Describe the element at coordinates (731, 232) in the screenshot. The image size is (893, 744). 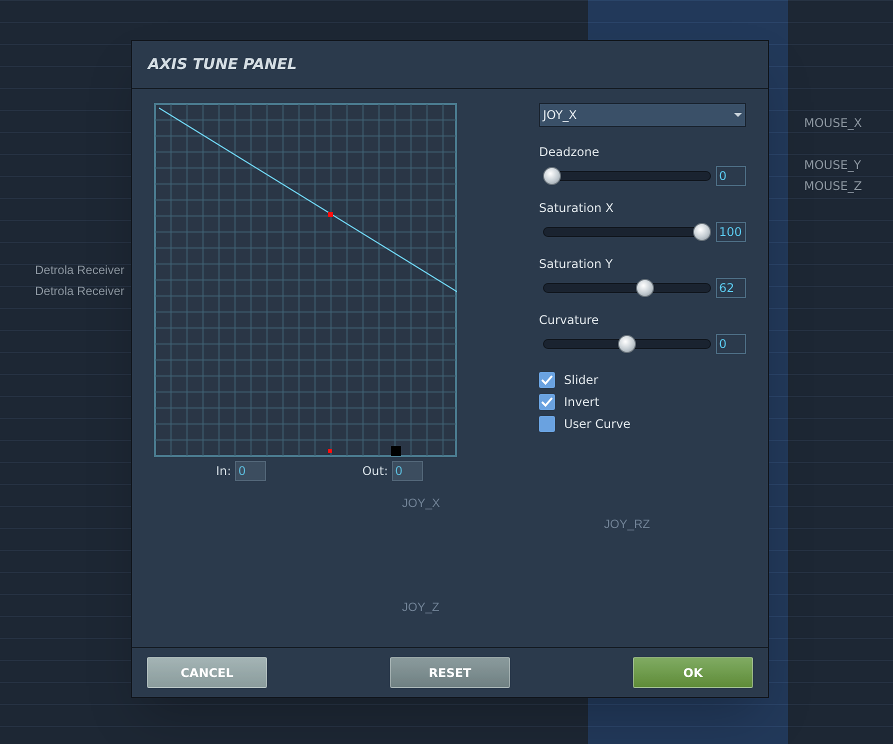
I see `value-field: 100` at that location.